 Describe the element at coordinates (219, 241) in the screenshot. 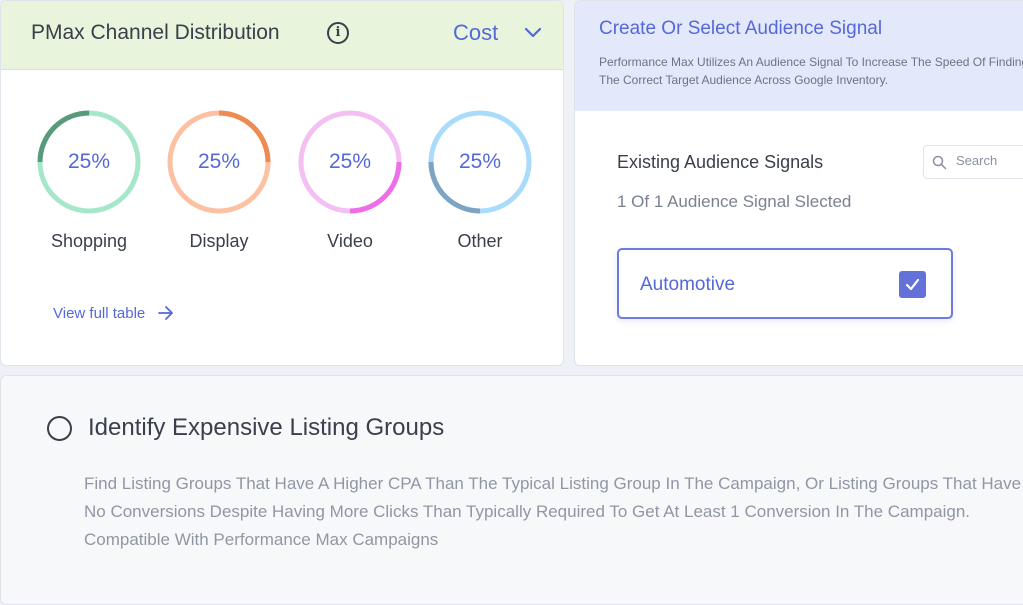

I see `donut-label-display: Display` at that location.